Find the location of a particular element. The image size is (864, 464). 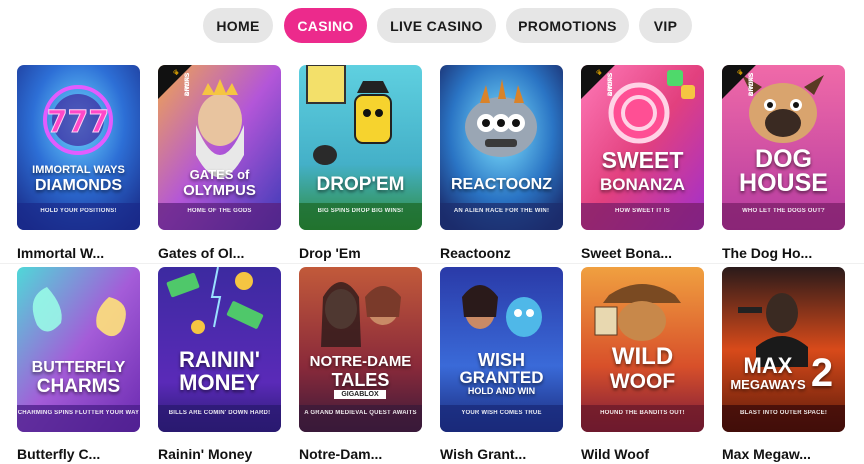

game-tagline: YOUR WISH COMES TRUE is located at coordinates (501, 413).